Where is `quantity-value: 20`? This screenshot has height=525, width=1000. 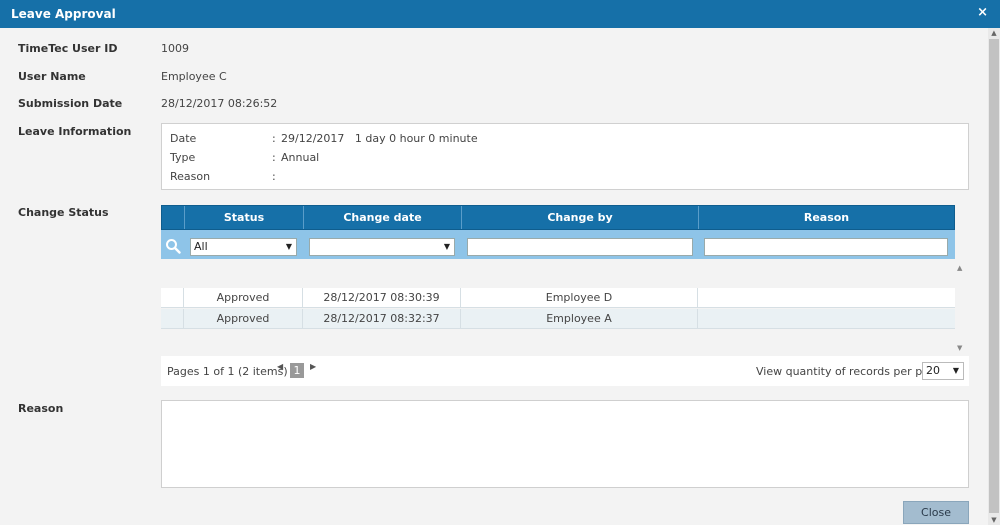 quantity-value: 20 is located at coordinates (933, 370).